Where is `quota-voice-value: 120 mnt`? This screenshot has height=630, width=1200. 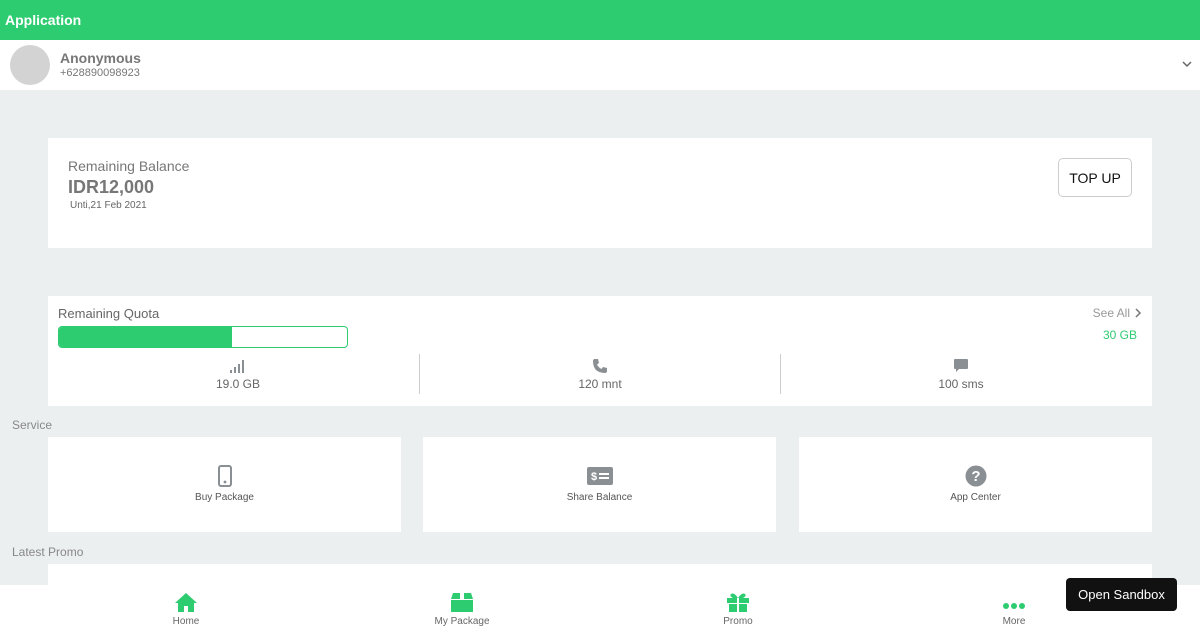 quota-voice-value: 120 mnt is located at coordinates (600, 384).